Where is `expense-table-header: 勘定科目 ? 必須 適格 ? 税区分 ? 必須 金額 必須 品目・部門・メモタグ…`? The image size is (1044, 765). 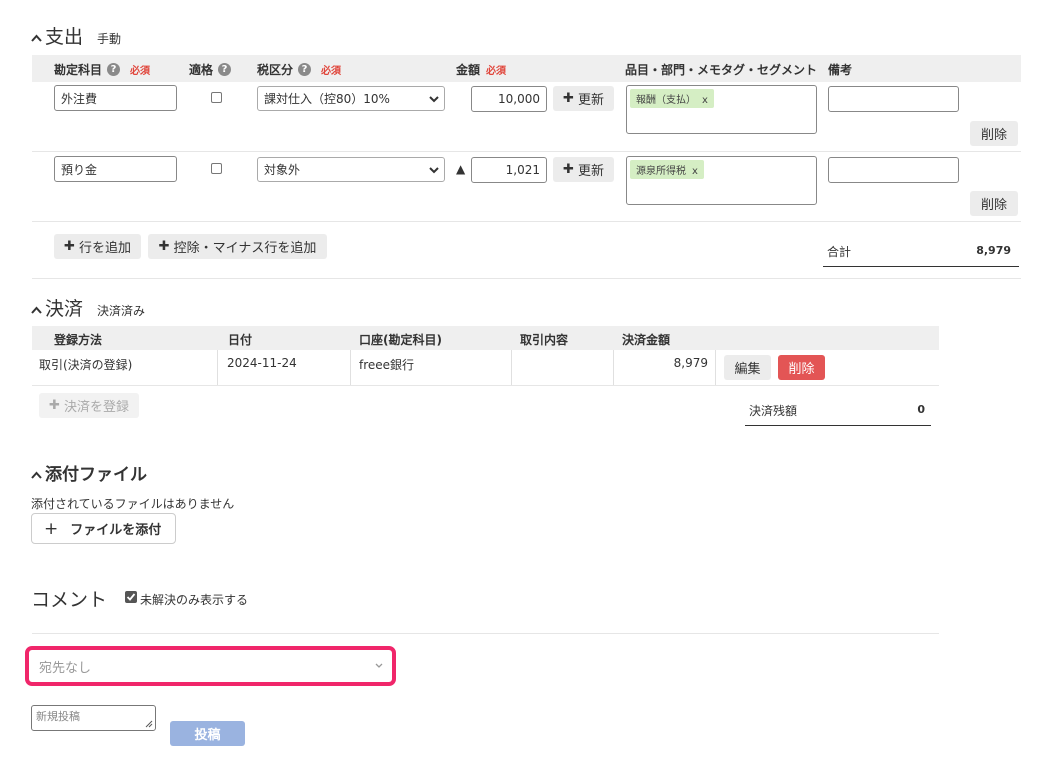 expense-table-header: 勘定科目 ? 必須 適格 ? 税区分 ? 必須 金額 必須 品目・部門・メモタグ… is located at coordinates (526, 68).